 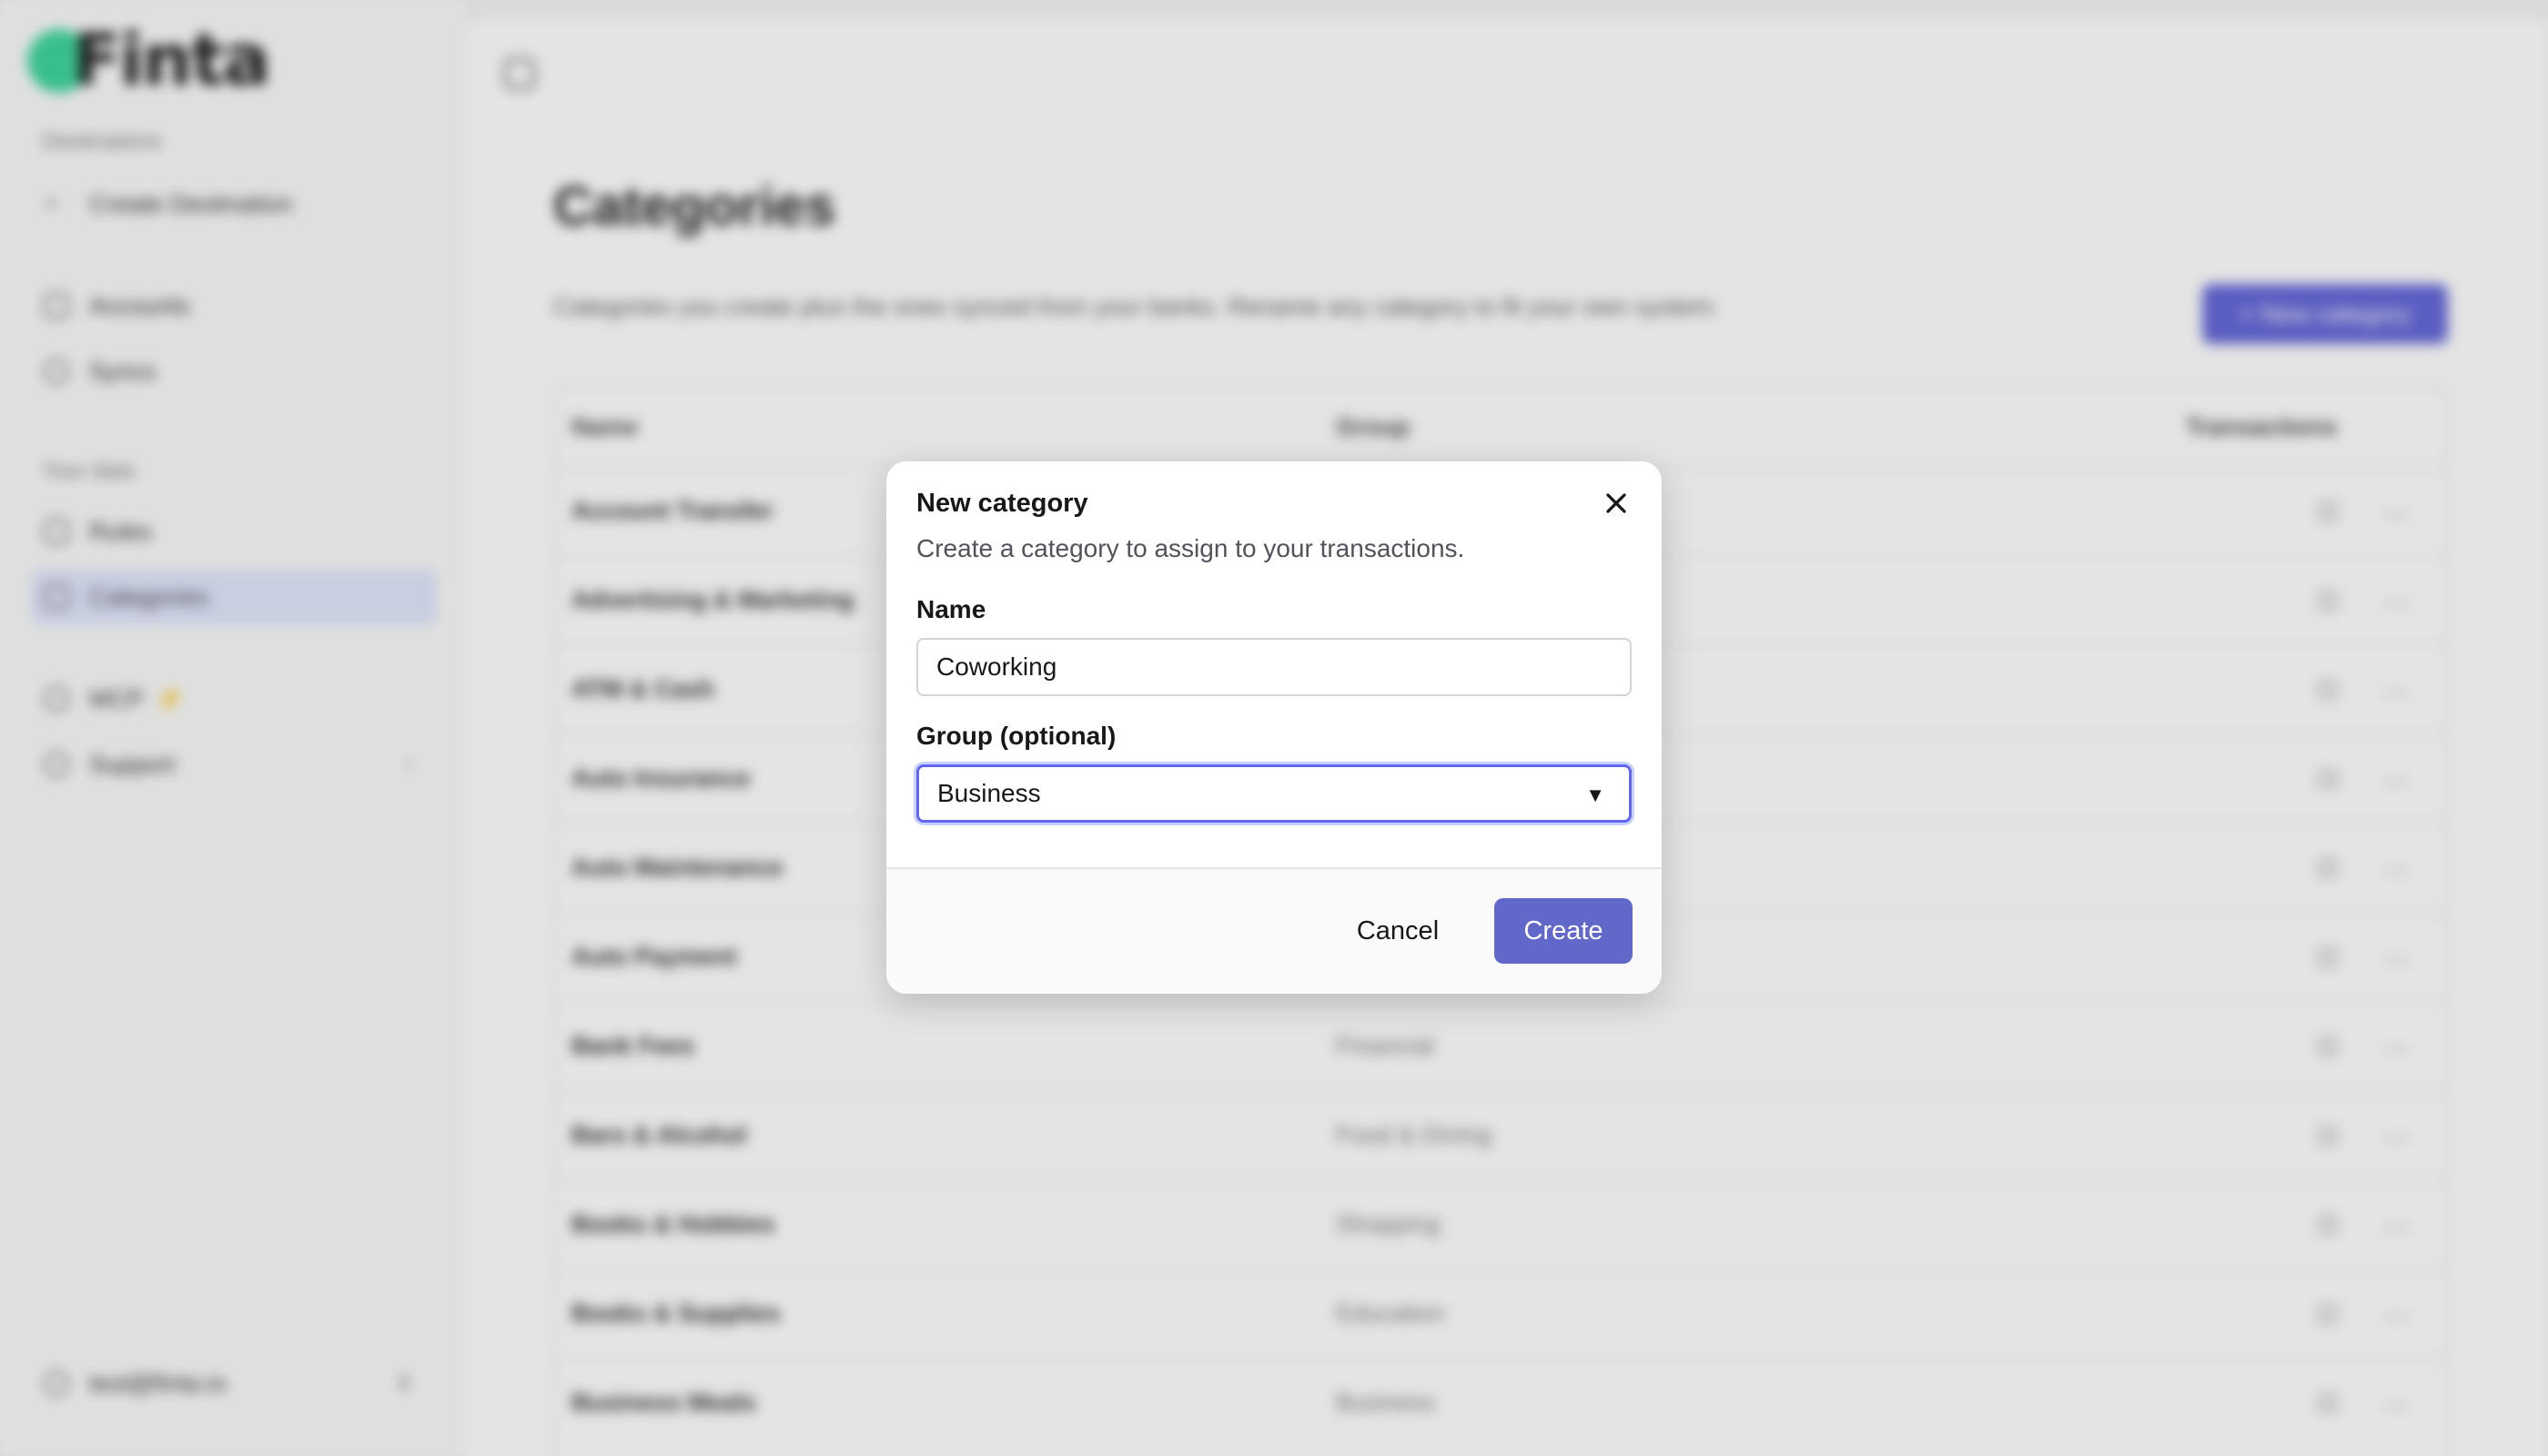 I want to click on group-select: Business ▼, so click(x=1274, y=794).